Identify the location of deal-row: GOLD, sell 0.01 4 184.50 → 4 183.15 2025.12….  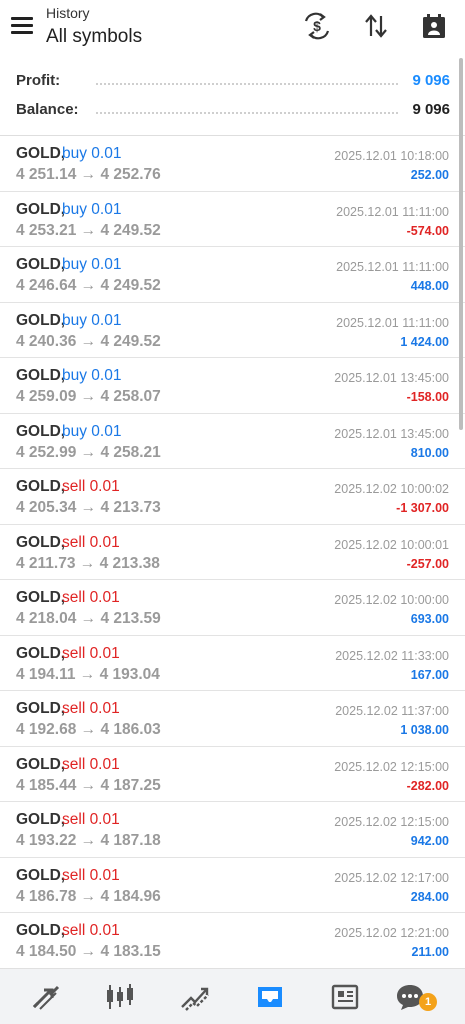
(232, 941).